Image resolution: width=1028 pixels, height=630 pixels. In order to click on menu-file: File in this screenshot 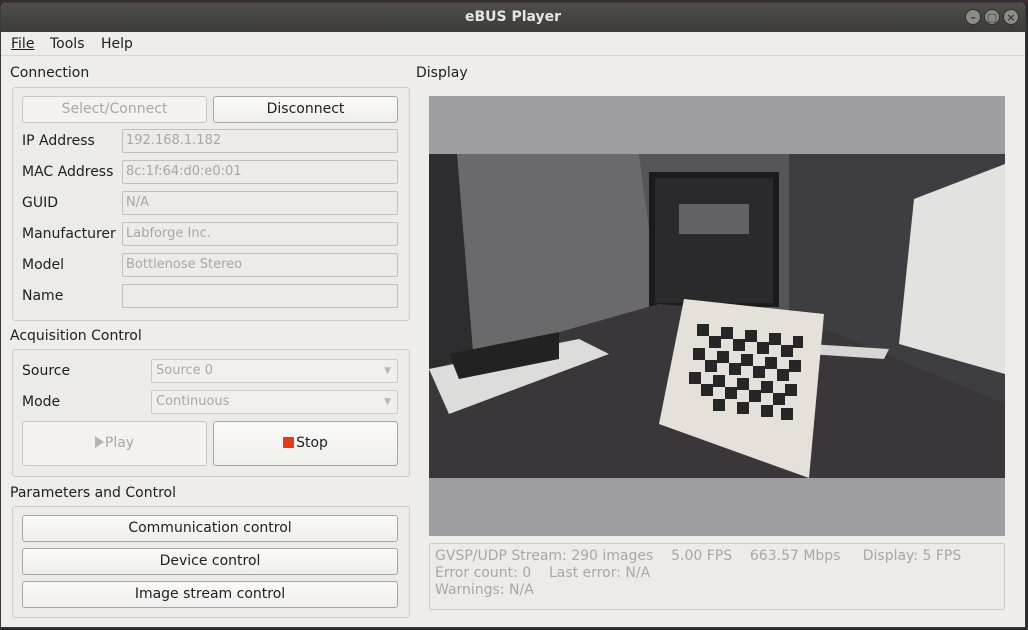, I will do `click(22, 44)`.